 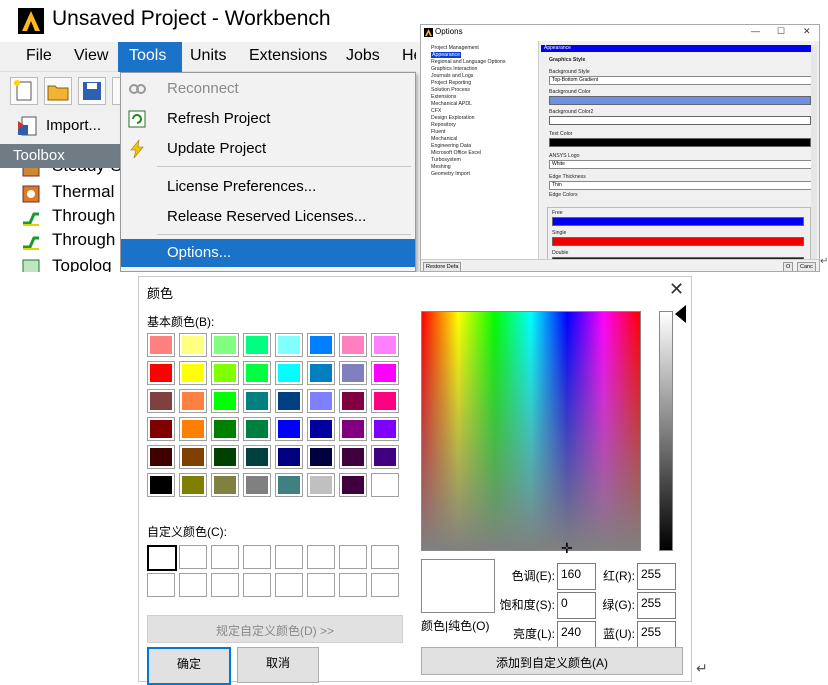 What do you see at coordinates (268, 119) in the screenshot?
I see `menu-item-refresh-project: Refresh Project` at bounding box center [268, 119].